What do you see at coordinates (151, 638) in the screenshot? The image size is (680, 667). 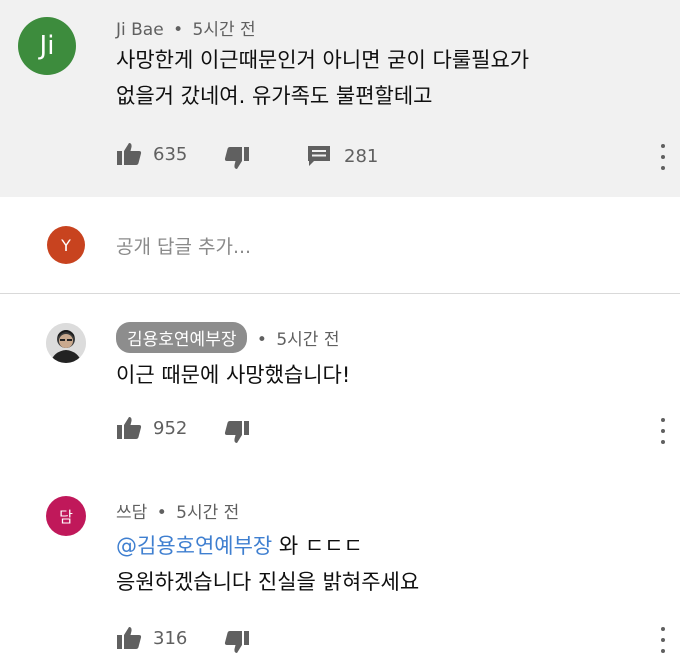 I see `like-button: 316` at bounding box center [151, 638].